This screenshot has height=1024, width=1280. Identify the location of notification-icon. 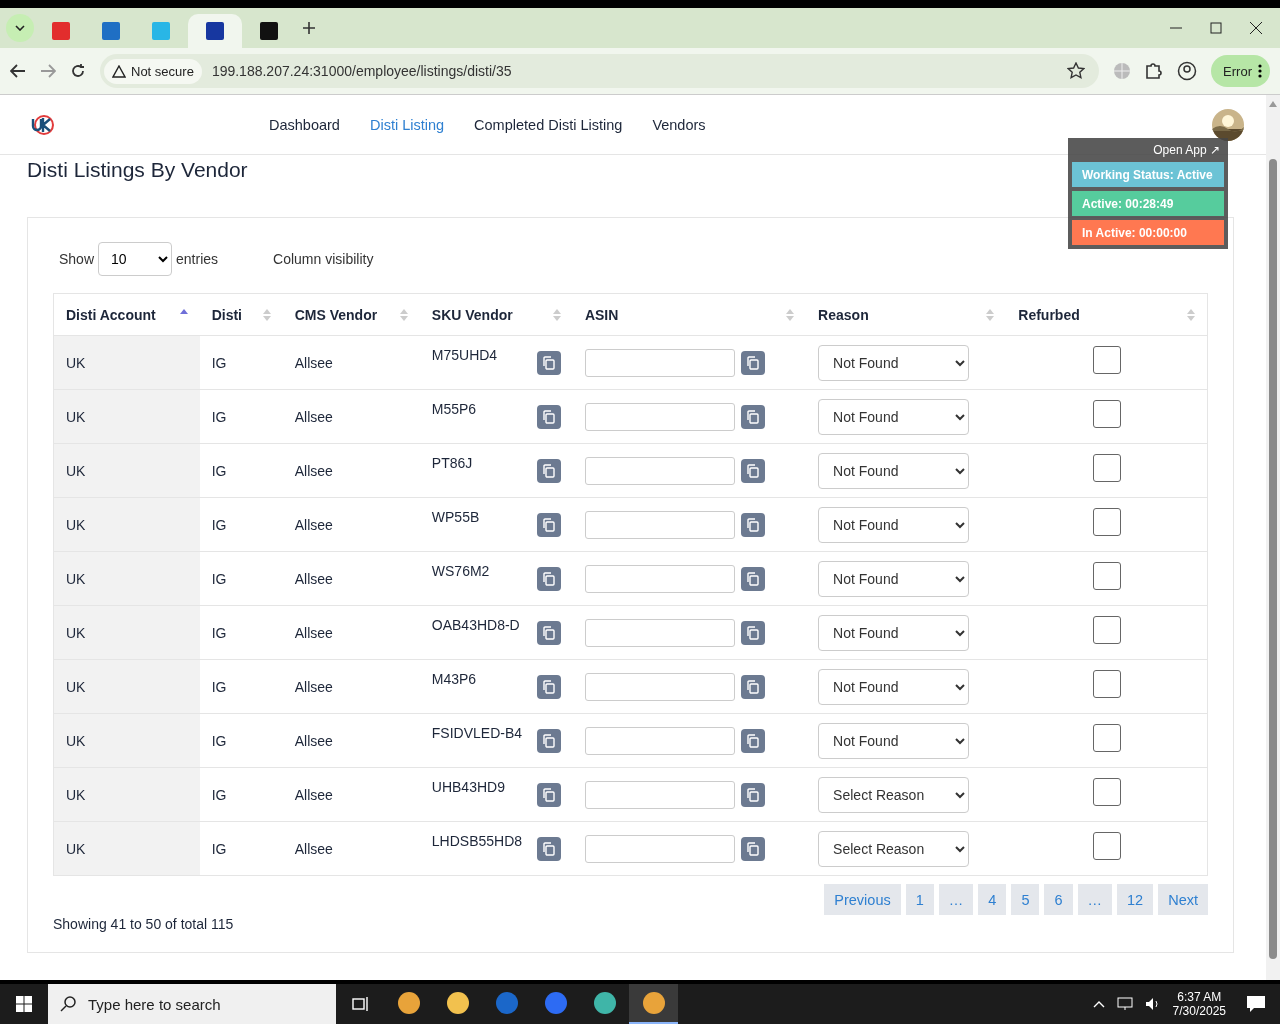
(1256, 1004).